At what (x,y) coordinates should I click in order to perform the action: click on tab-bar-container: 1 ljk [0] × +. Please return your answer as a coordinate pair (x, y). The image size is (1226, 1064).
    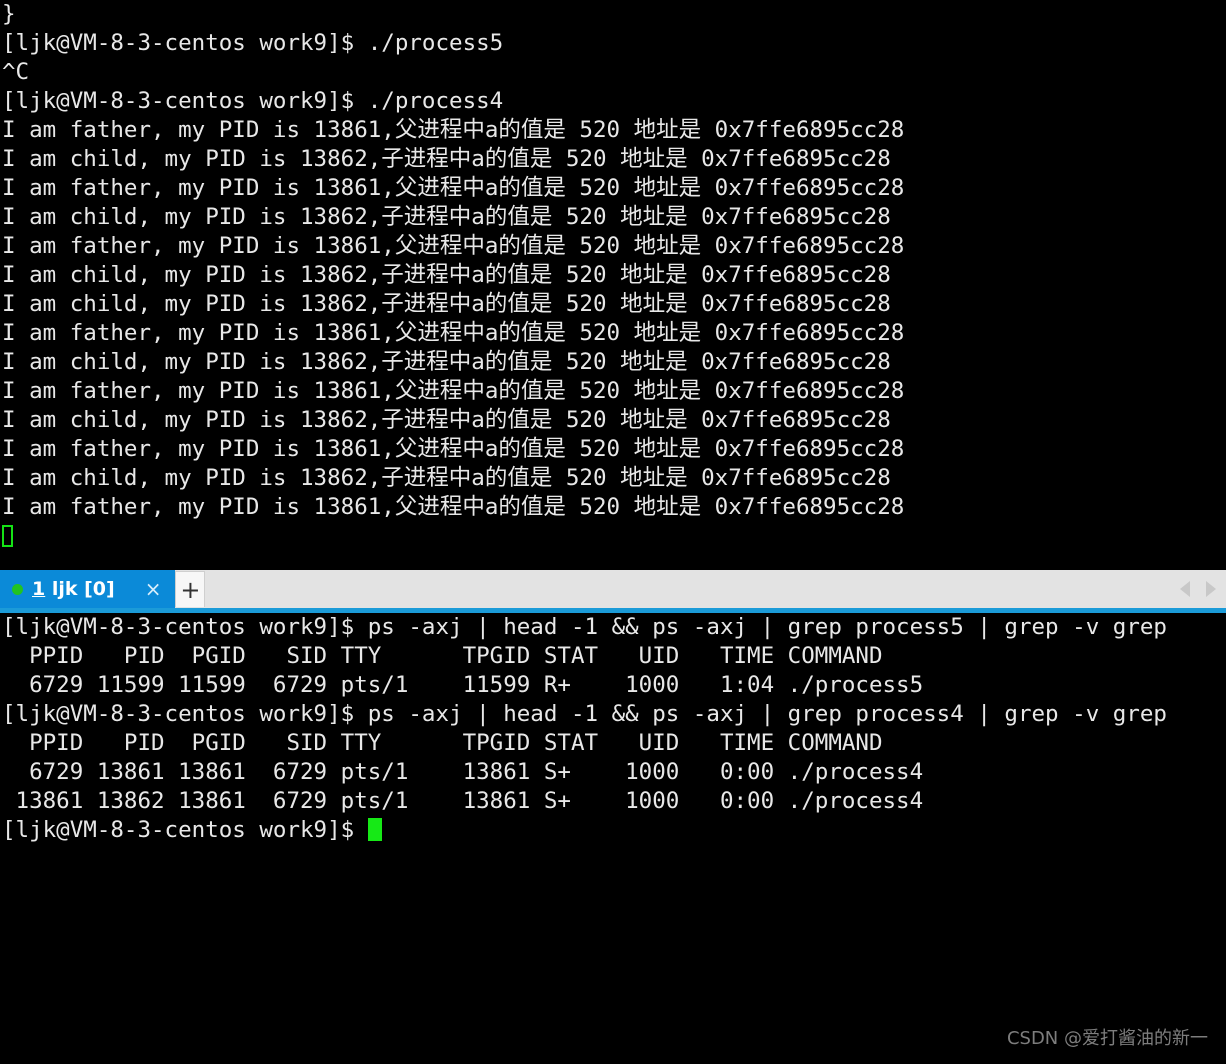
    Looking at the image, I should click on (613, 586).